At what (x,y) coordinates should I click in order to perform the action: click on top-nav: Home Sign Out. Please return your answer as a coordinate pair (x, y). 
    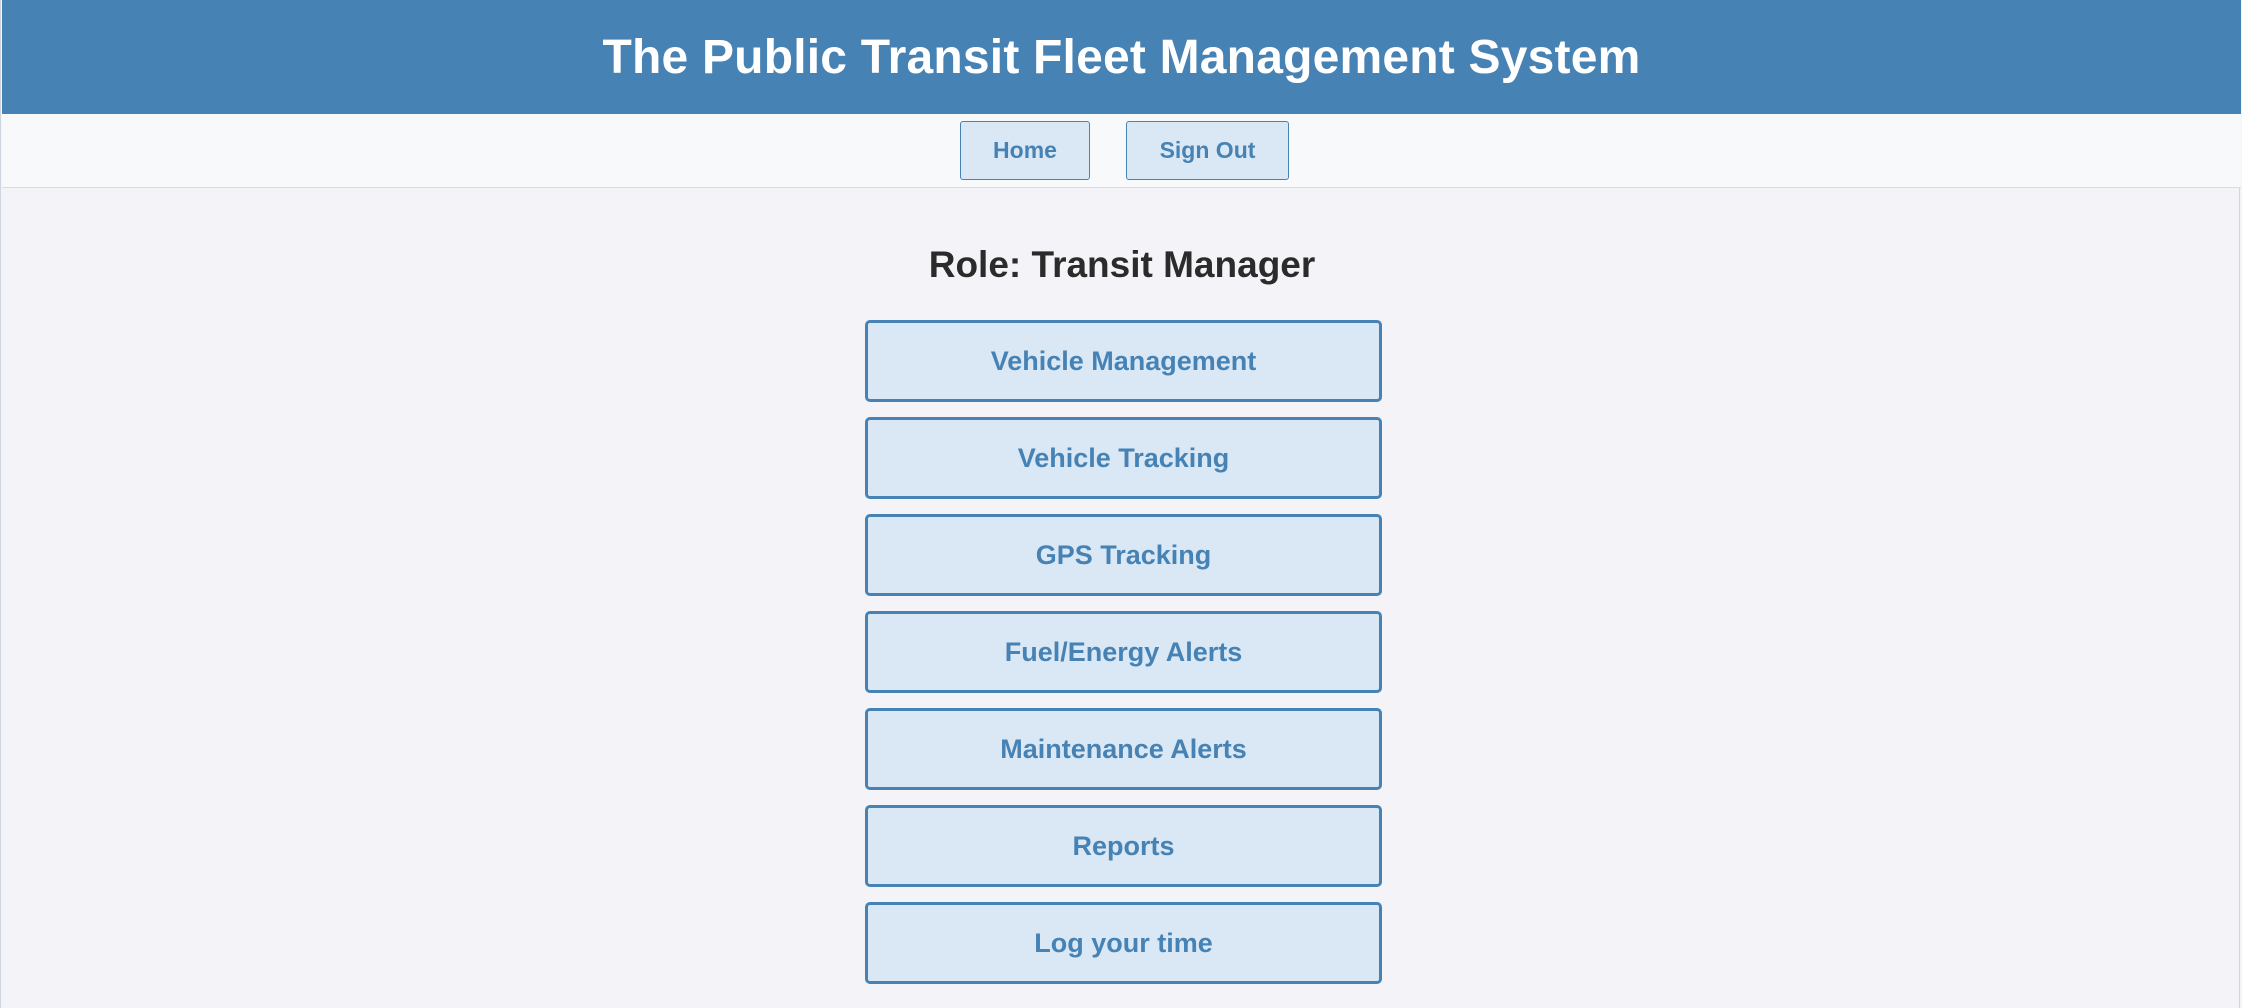
    Looking at the image, I should click on (1121, 151).